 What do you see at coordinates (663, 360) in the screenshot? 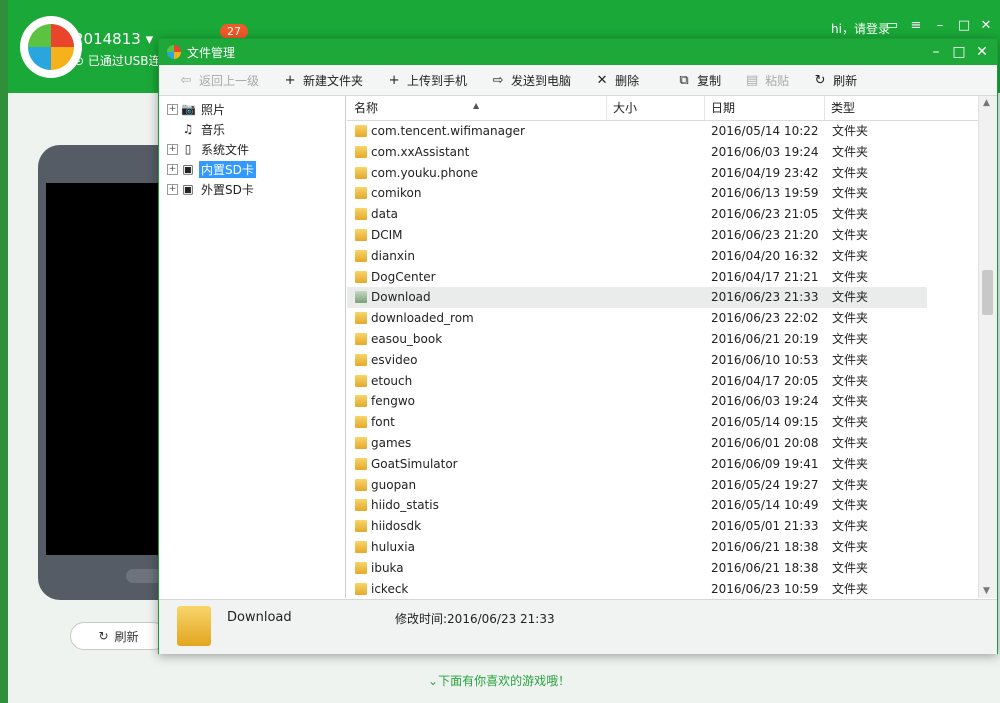
I see `table-row: esvideo 2016/06/10 10:53 文件夹` at bounding box center [663, 360].